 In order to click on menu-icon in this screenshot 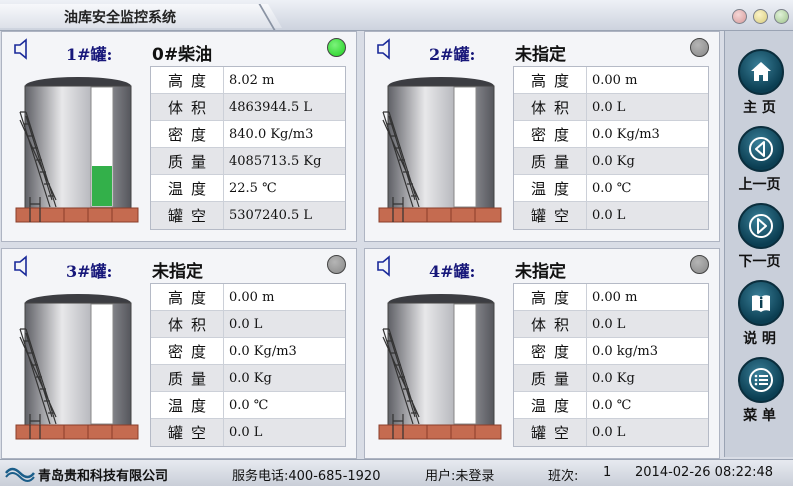, I will do `click(761, 380)`.